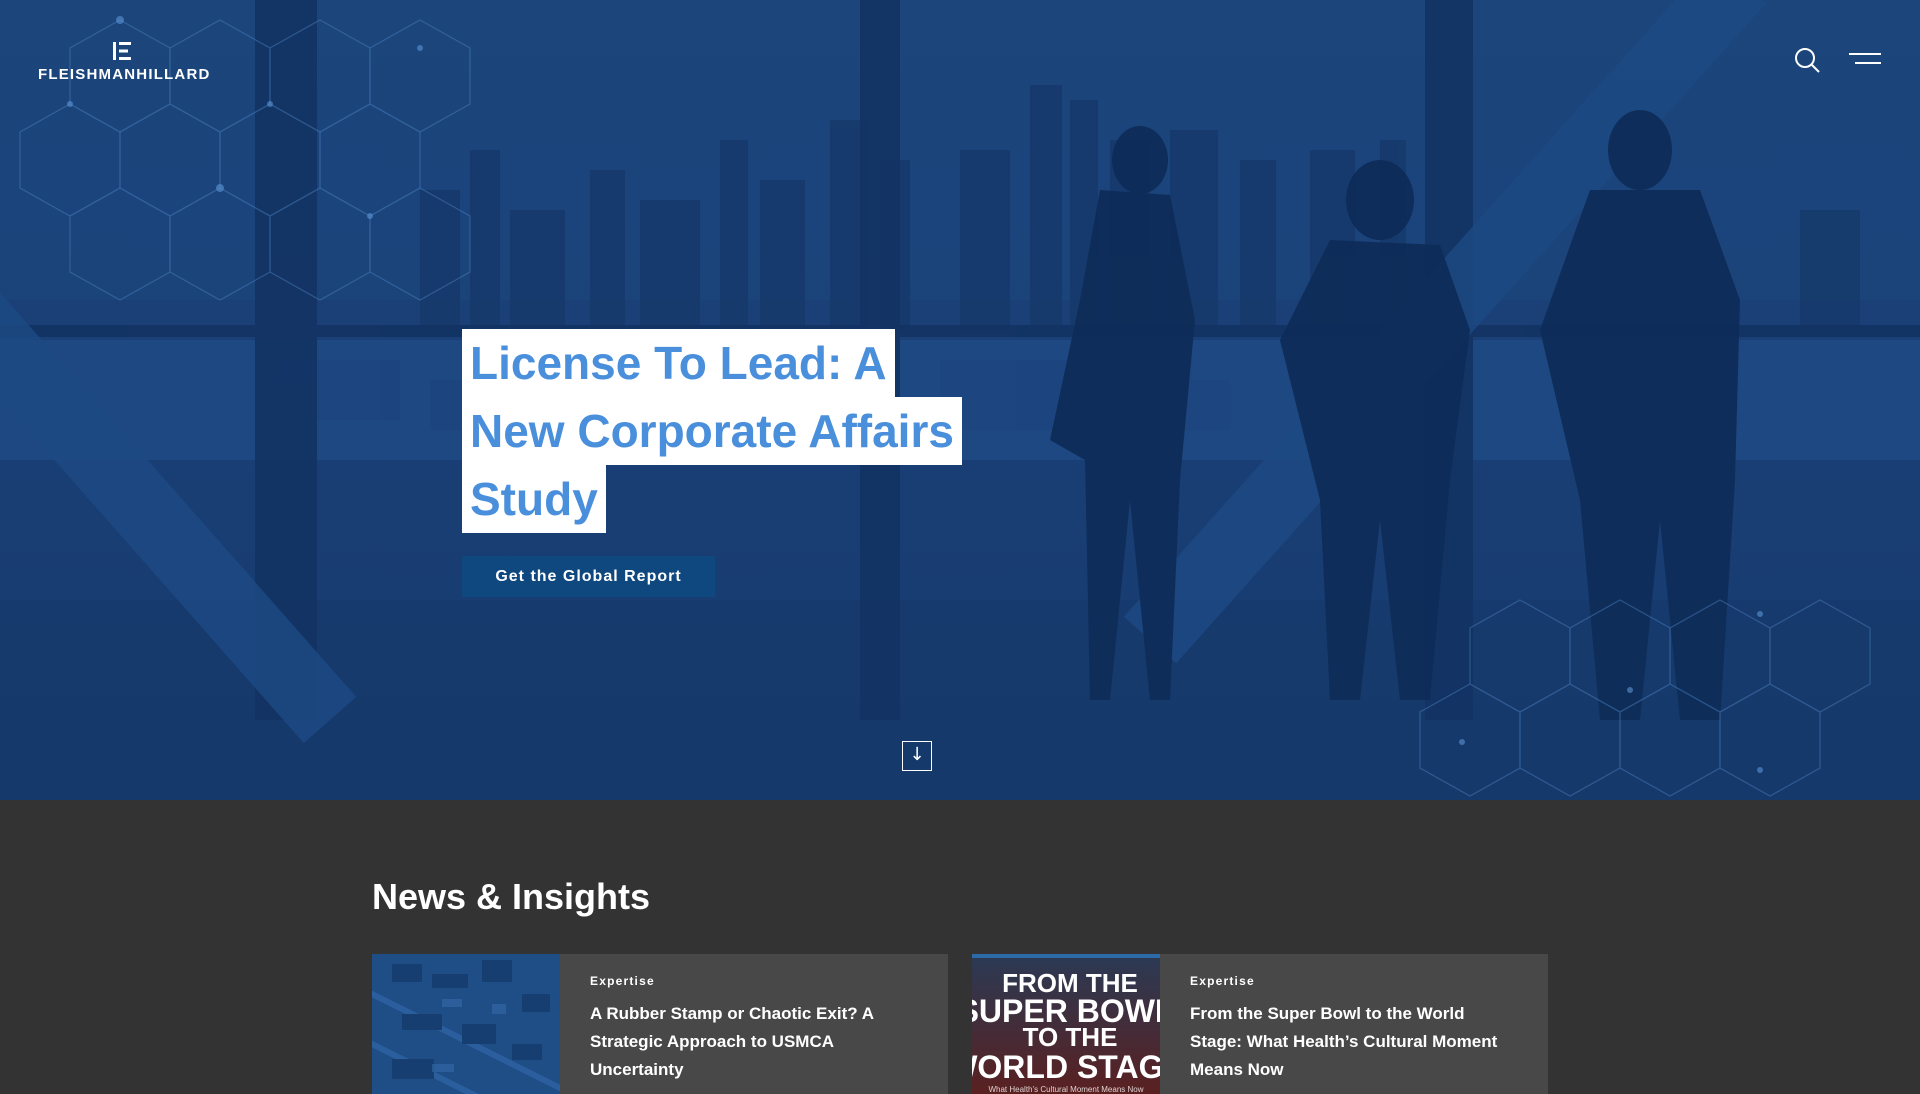 Image resolution: width=1920 pixels, height=1094 pixels. I want to click on news-card-image, so click(466, 1024).